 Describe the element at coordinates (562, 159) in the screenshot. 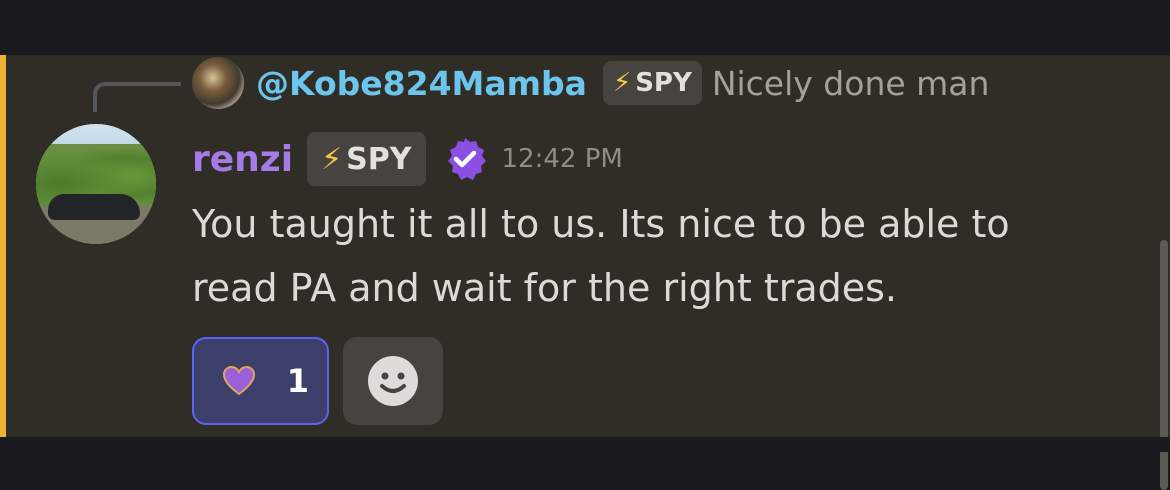

I see `timestamp: 12:42 PM` at that location.